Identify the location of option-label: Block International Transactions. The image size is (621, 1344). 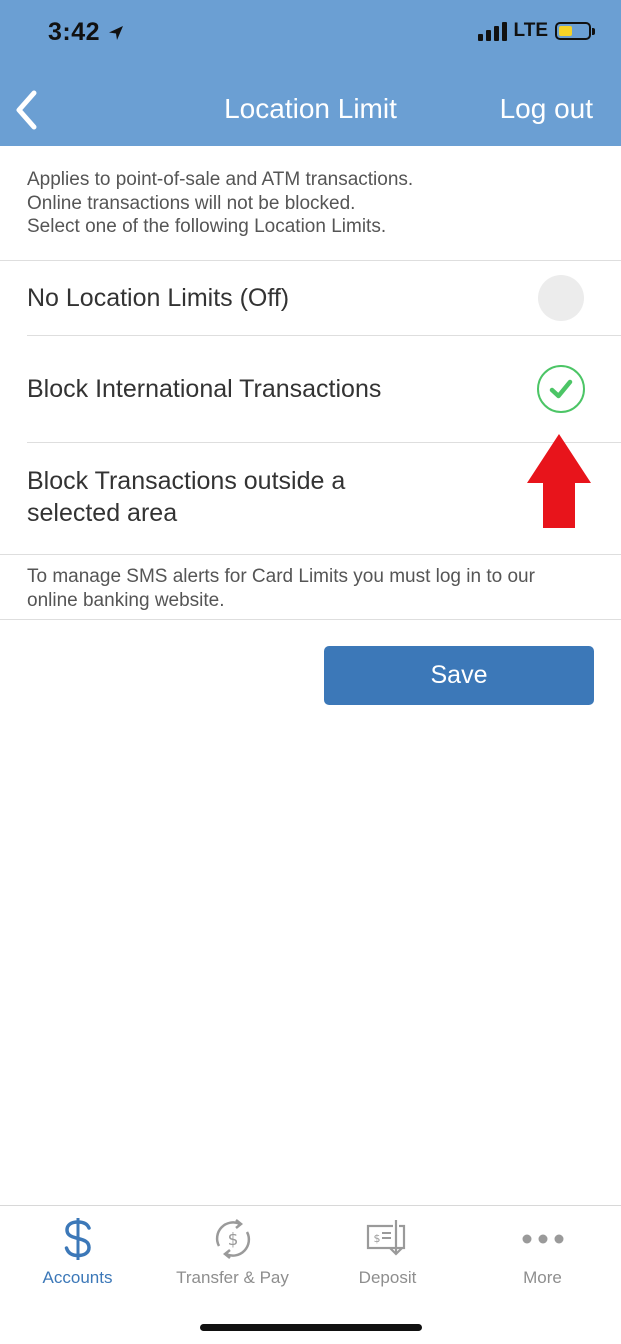
(204, 389).